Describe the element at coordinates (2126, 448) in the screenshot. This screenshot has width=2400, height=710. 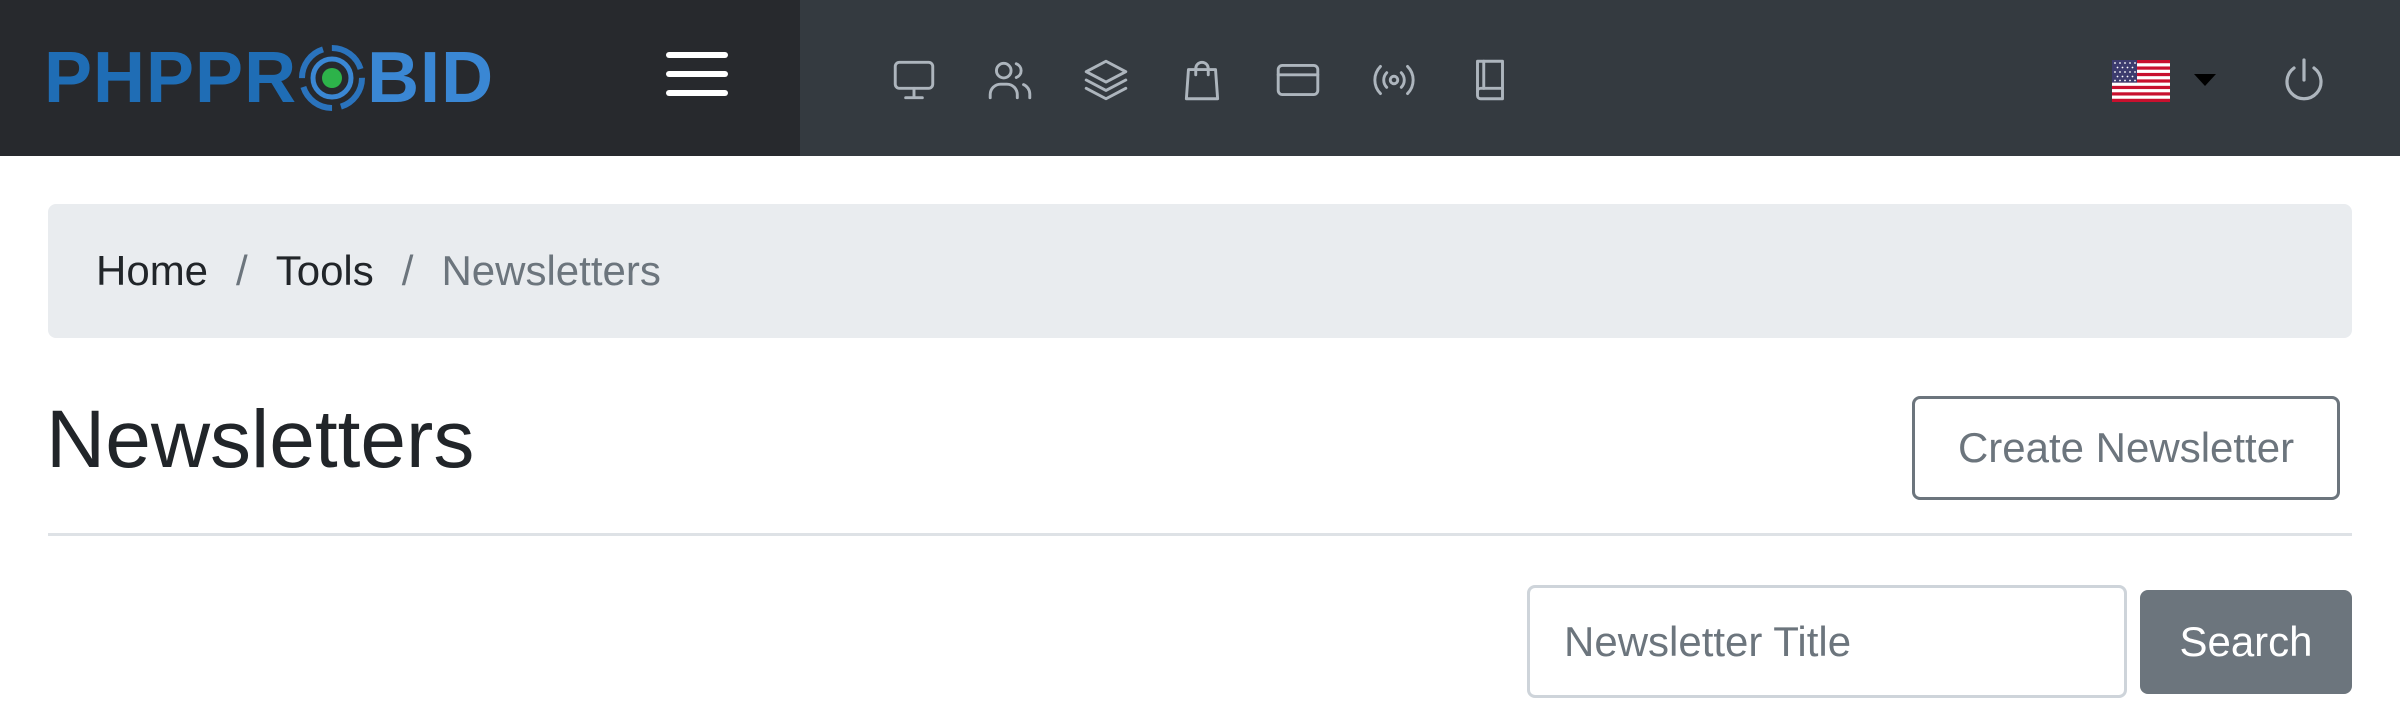
I see `create-newsletter-button: Create Newsletter` at that location.